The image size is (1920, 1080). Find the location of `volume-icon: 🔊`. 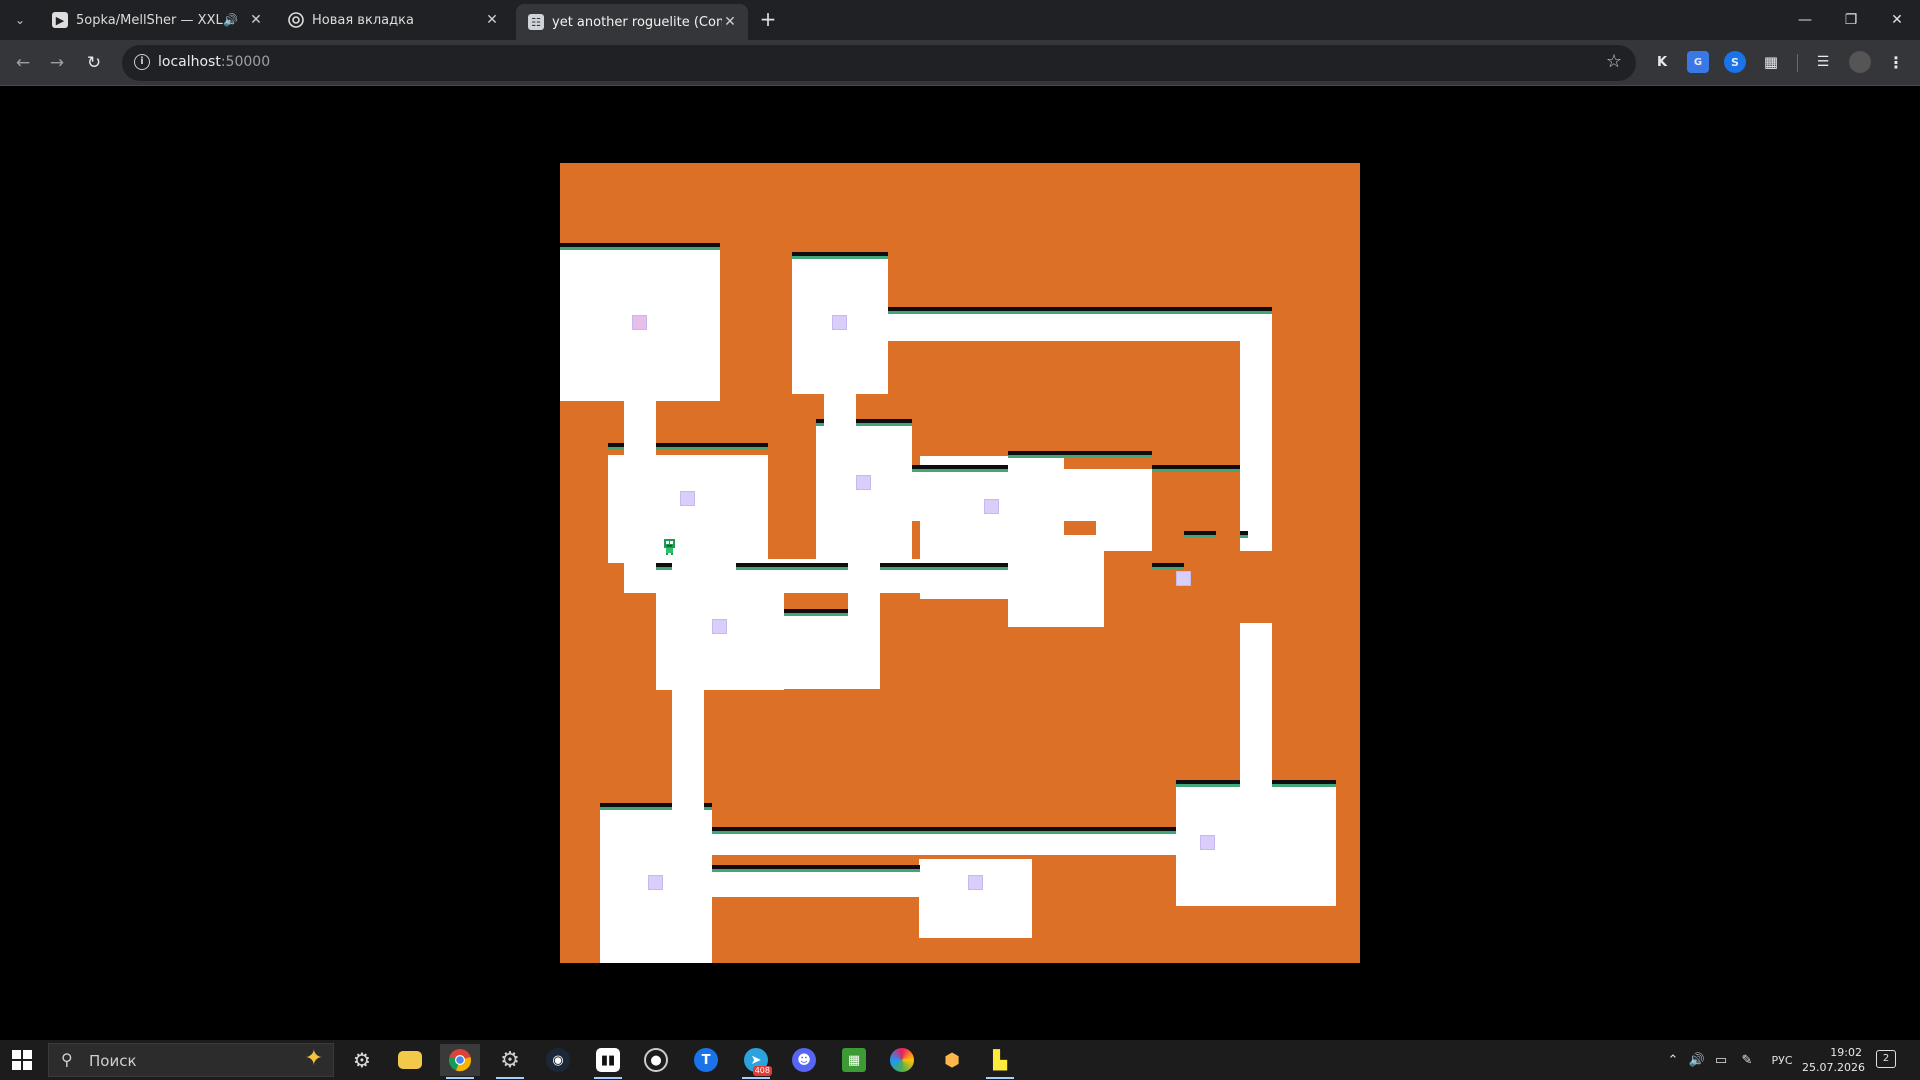

volume-icon: 🔊 is located at coordinates (1697, 1060).